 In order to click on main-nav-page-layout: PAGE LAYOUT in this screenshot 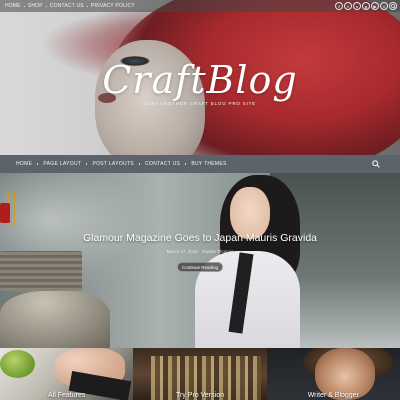, I will do `click(65, 164)`.